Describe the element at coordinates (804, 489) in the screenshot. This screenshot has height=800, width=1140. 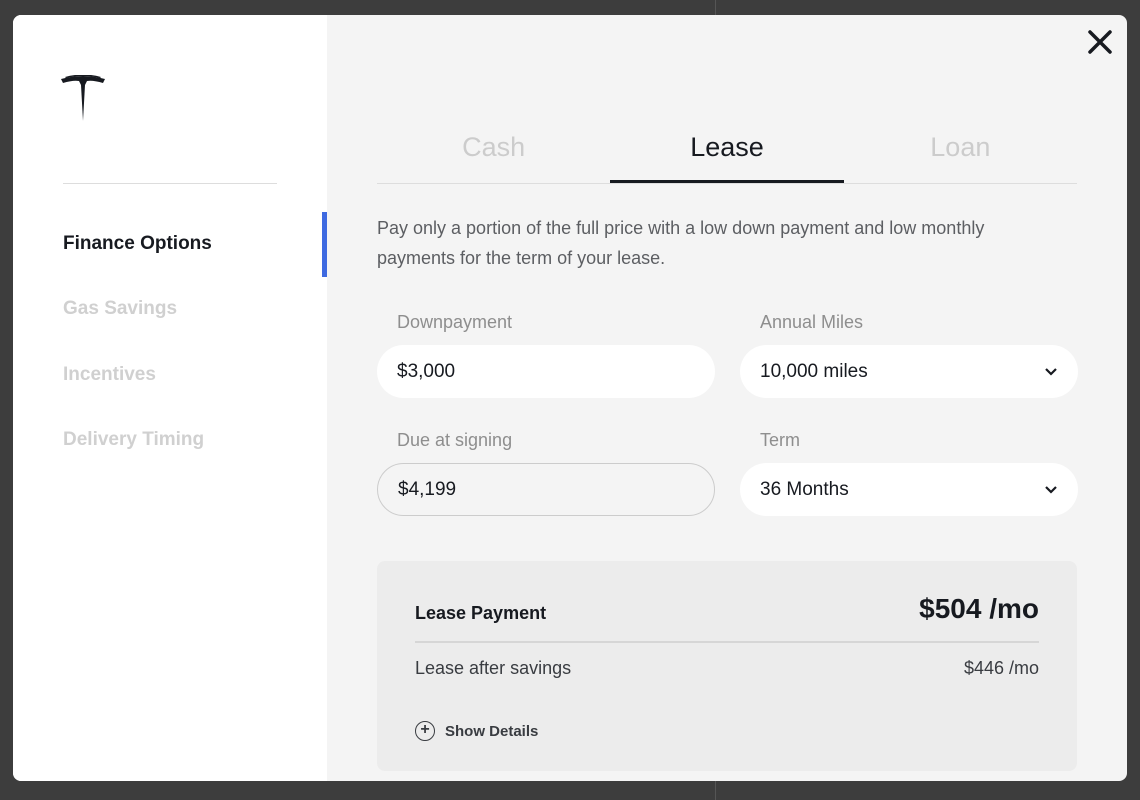
I see `term-value: 36 Months` at that location.